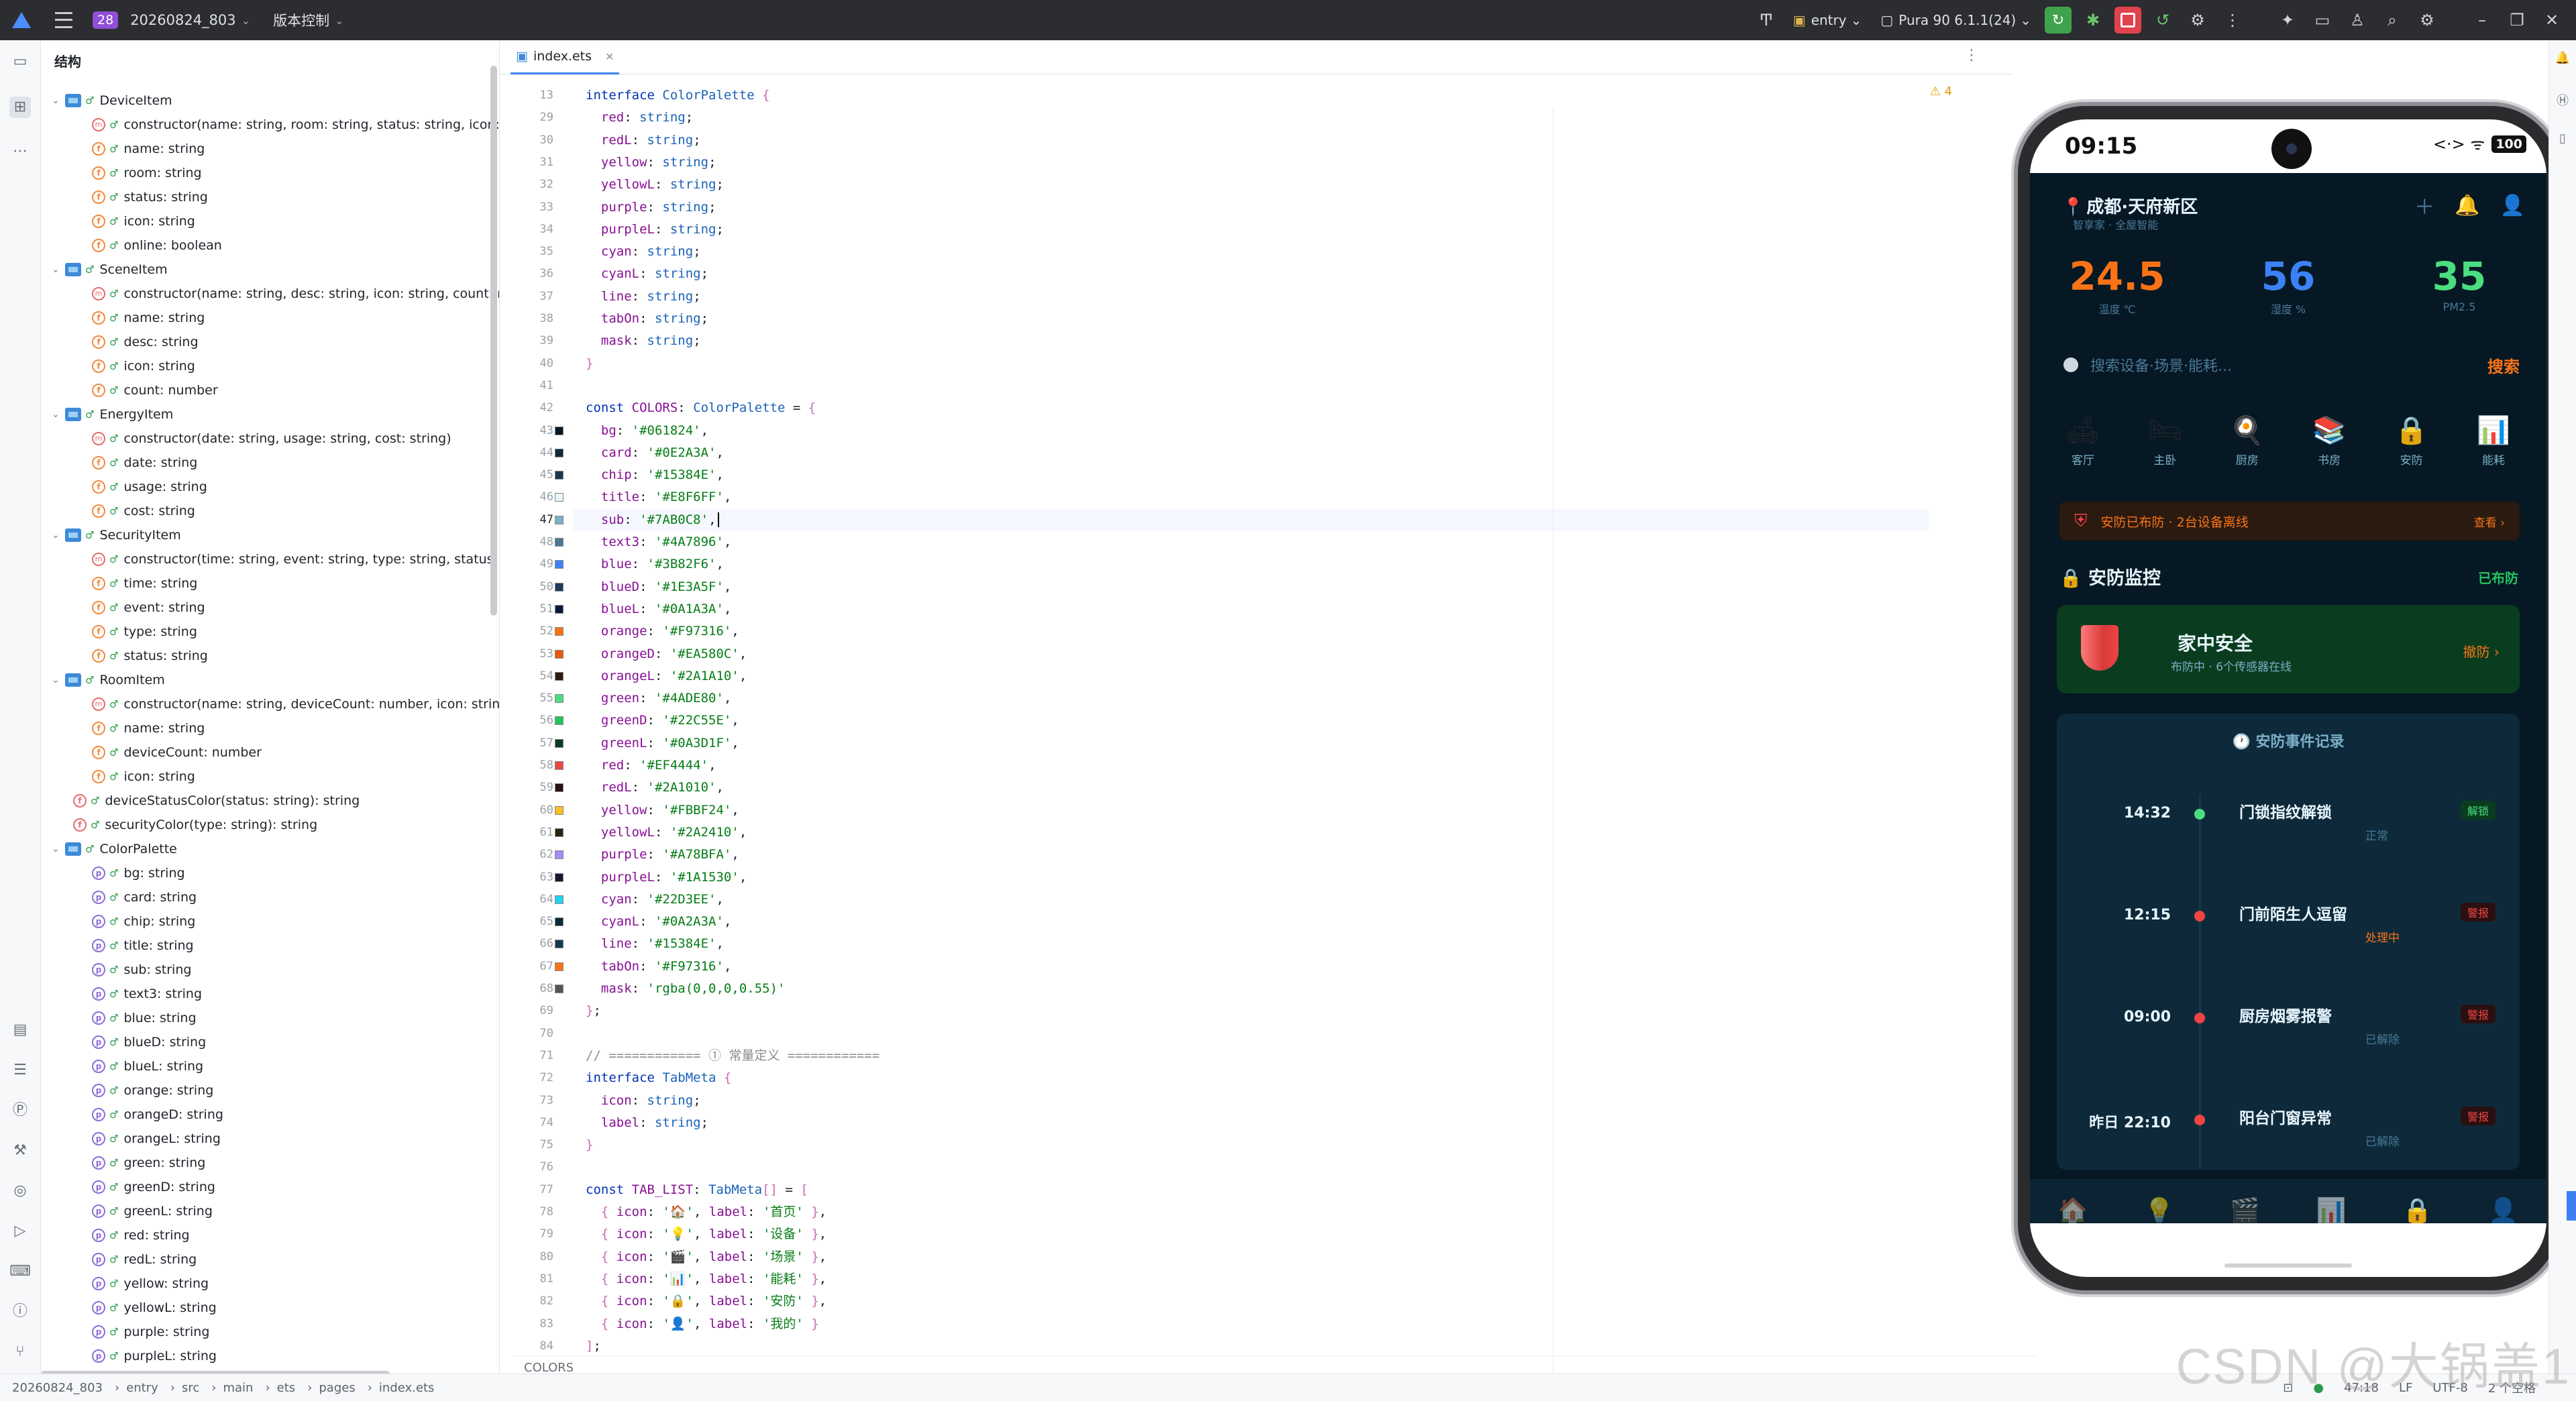 The height and width of the screenshot is (1401, 2576). I want to click on path-segment: main, so click(238, 1388).